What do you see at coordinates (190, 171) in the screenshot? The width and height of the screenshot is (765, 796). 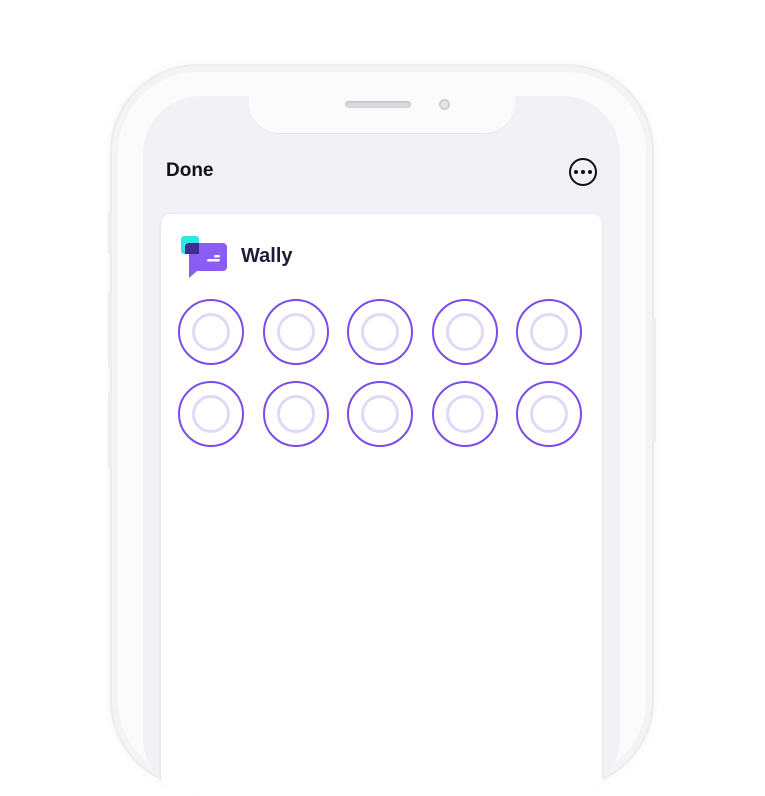 I see `done-button: Done` at bounding box center [190, 171].